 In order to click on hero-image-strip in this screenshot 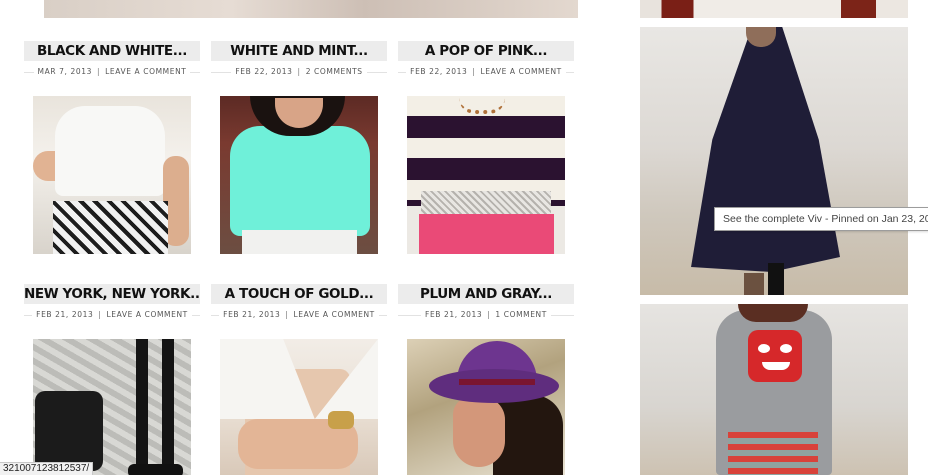, I will do `click(311, 9)`.